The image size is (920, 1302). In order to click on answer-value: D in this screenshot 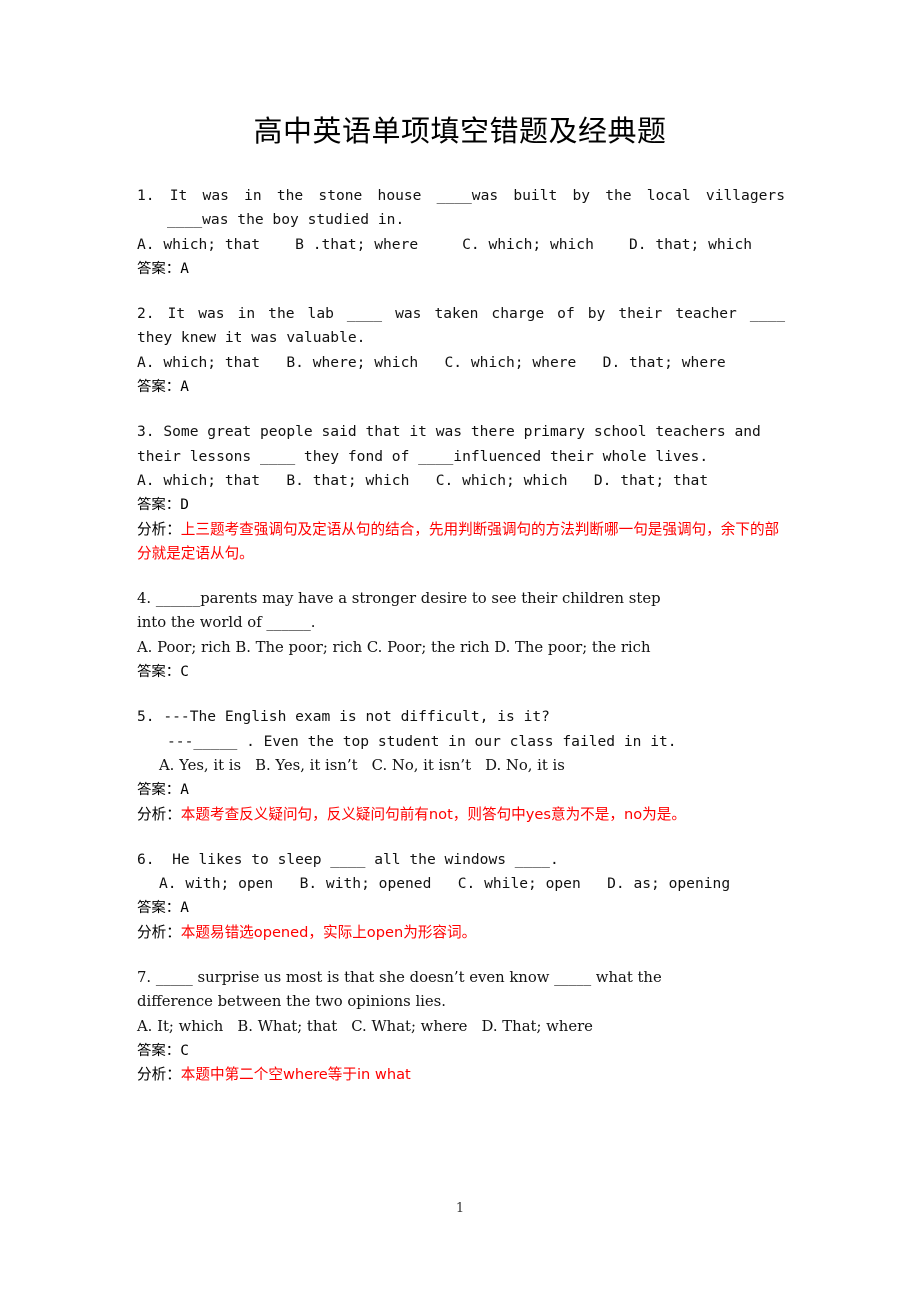, I will do `click(184, 505)`.